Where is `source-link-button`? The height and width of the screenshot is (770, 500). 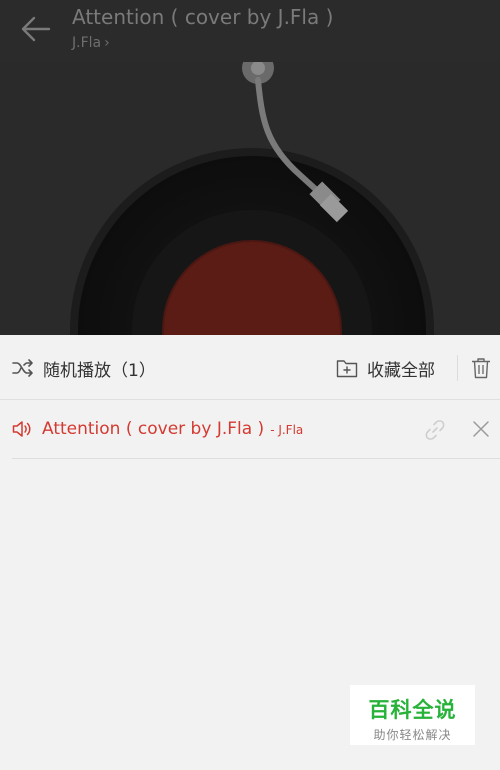 source-link-button is located at coordinates (435, 430).